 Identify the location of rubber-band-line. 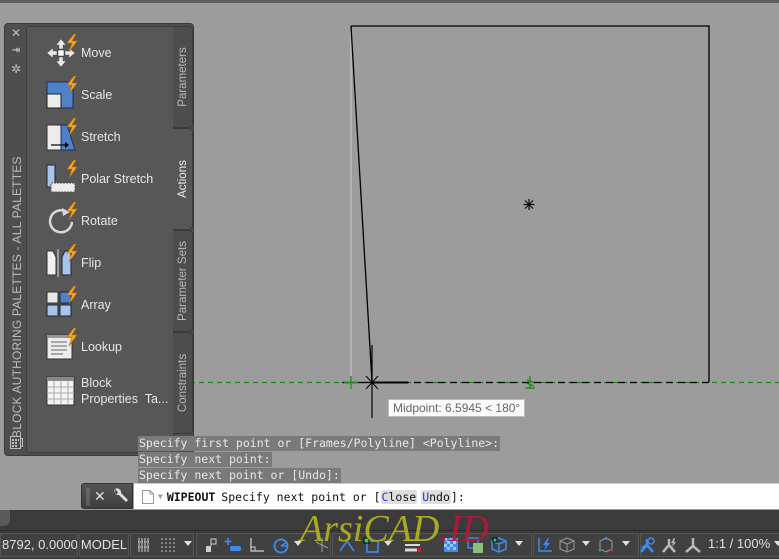
(361, 204).